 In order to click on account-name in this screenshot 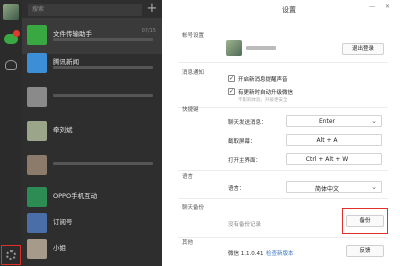, I will do `click(261, 48)`.